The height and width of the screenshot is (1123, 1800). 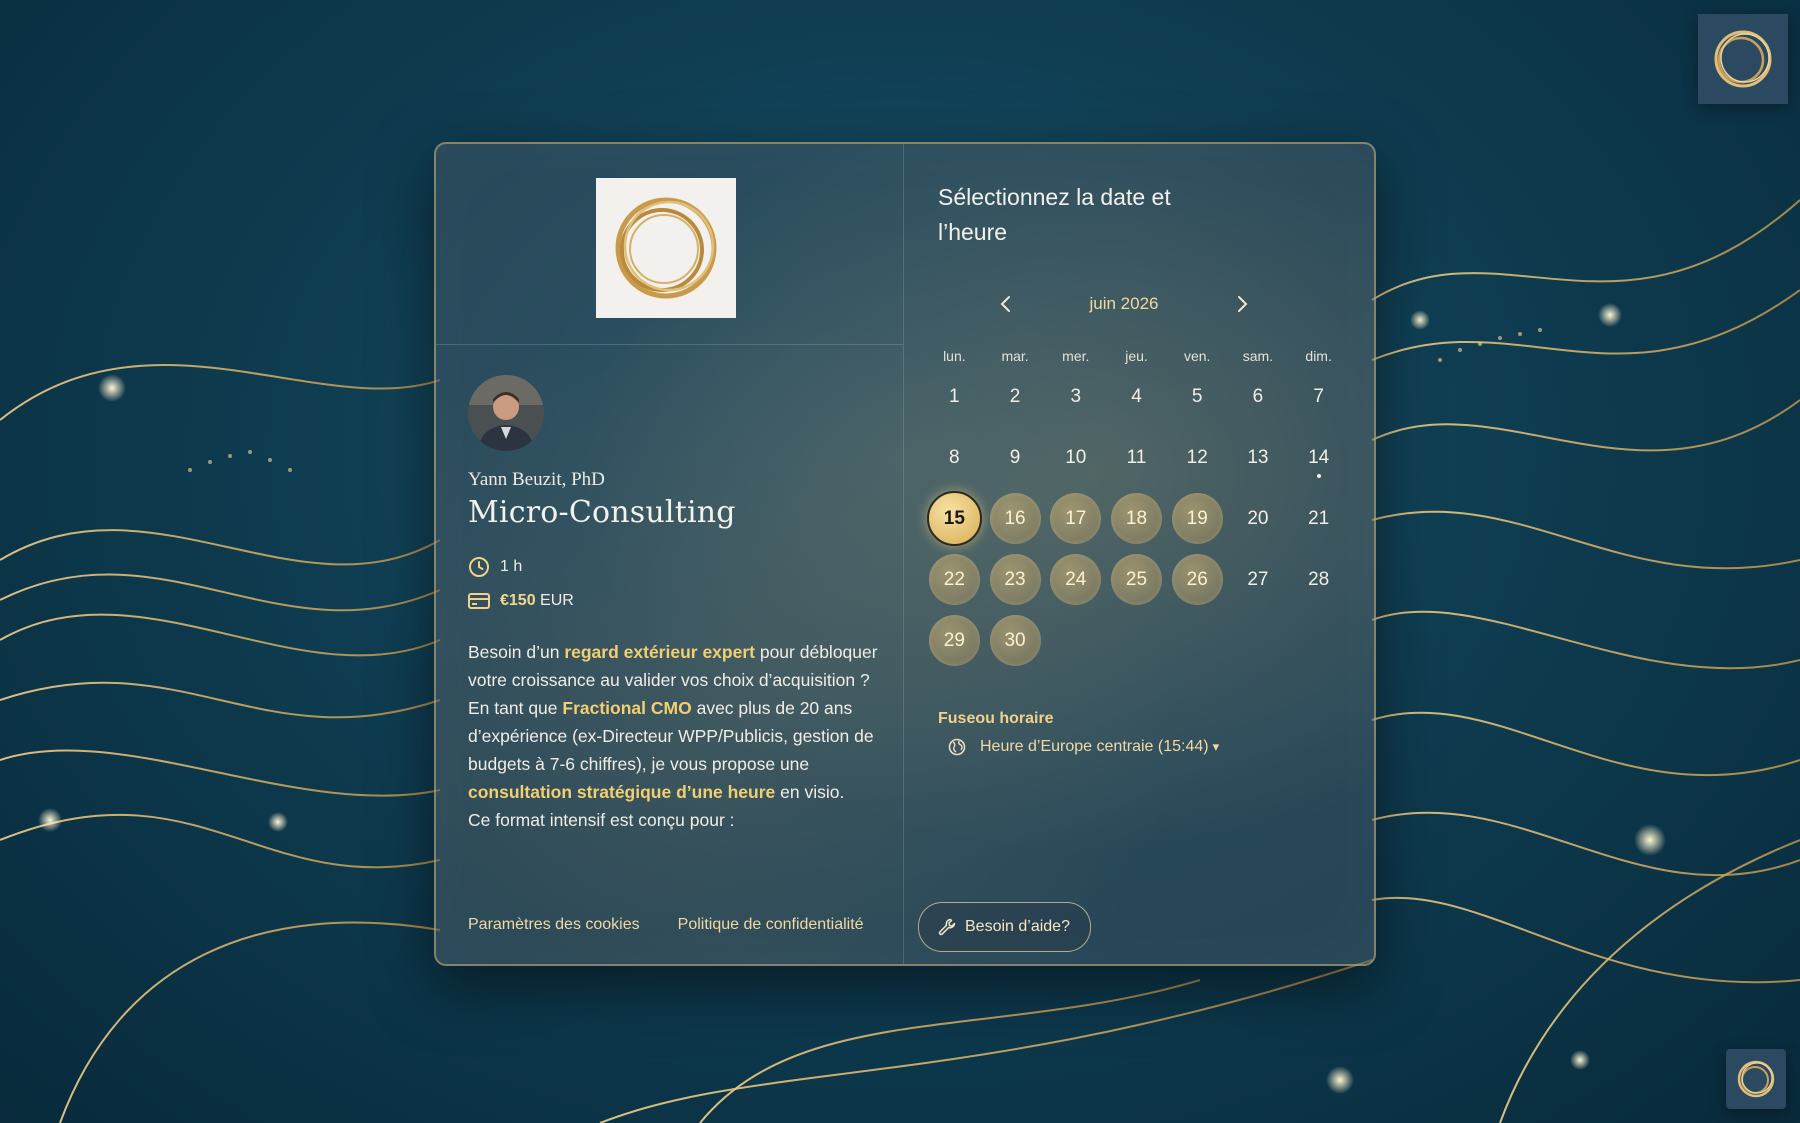 I want to click on timezone-value: Heure d’Europe centraie (15:44), so click(x=1094, y=746).